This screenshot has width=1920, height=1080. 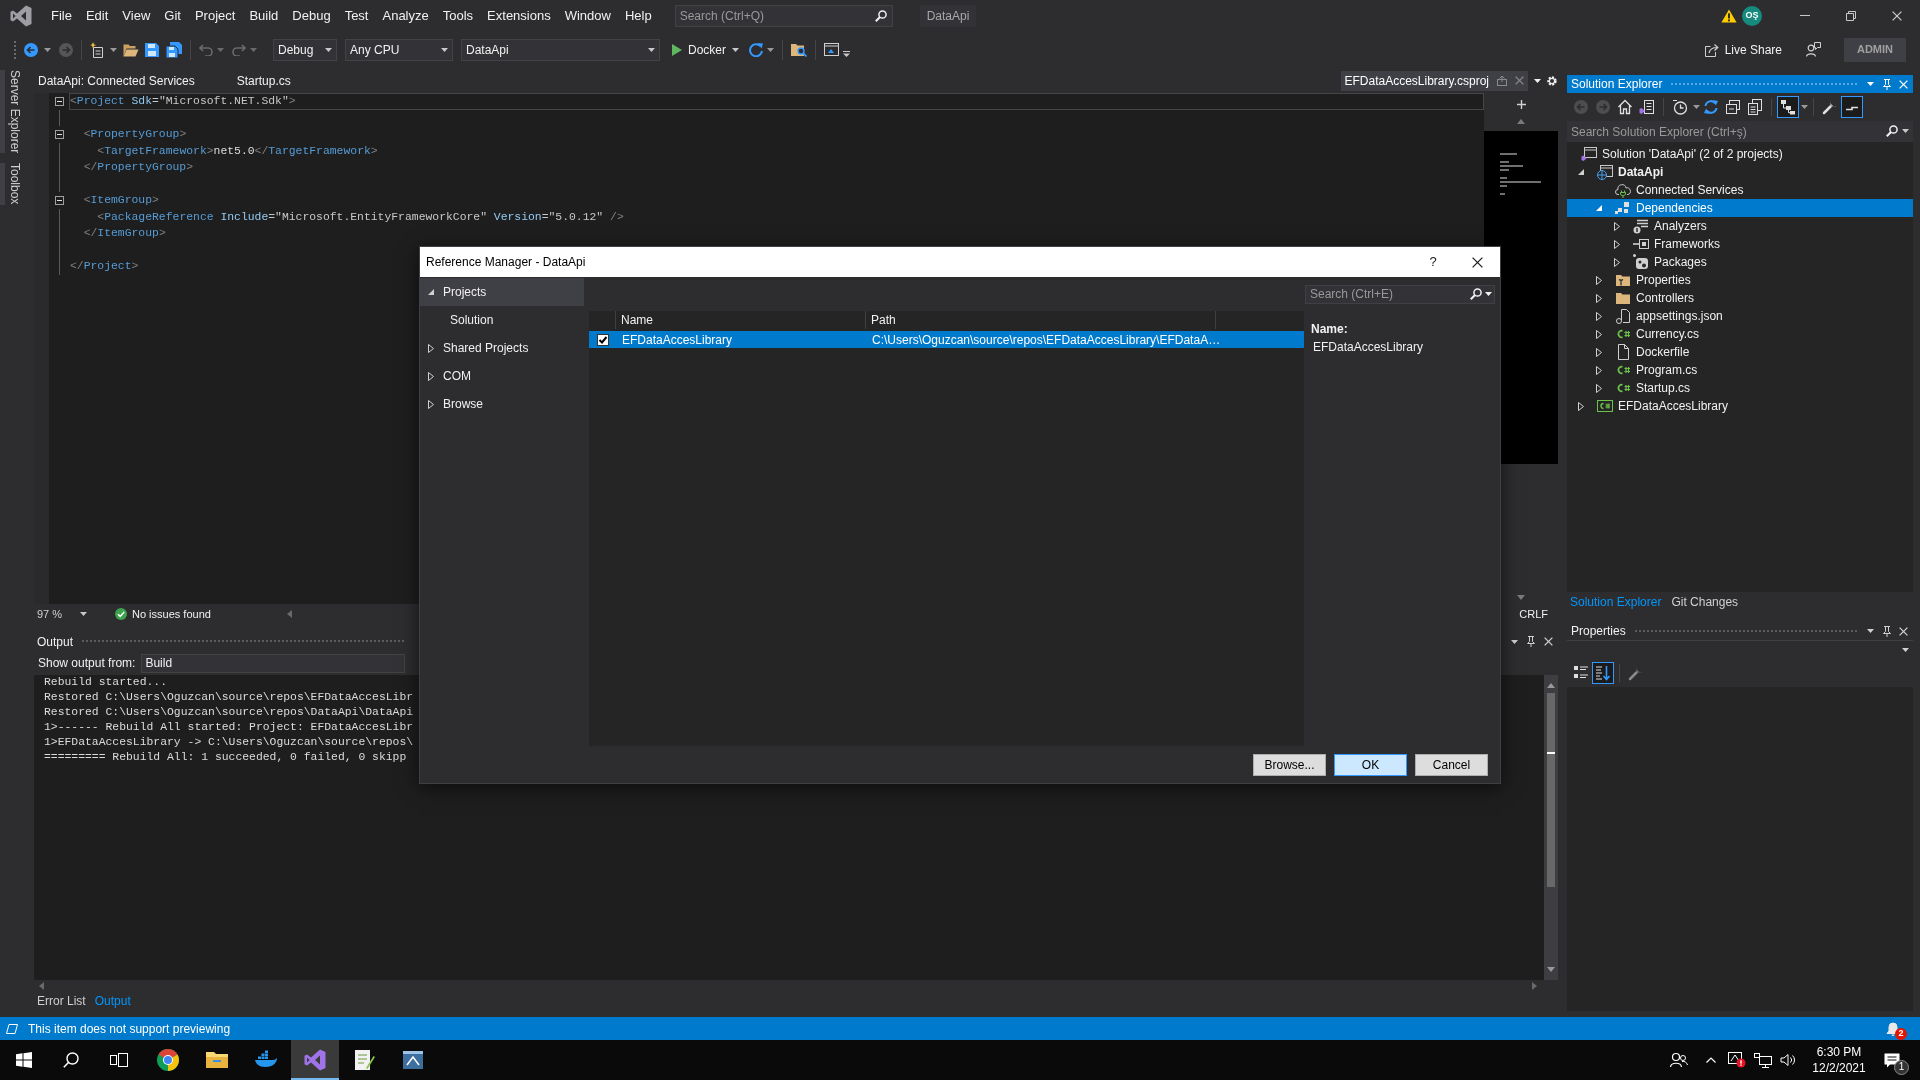 What do you see at coordinates (1433, 262) in the screenshot?
I see `help-button: ?` at bounding box center [1433, 262].